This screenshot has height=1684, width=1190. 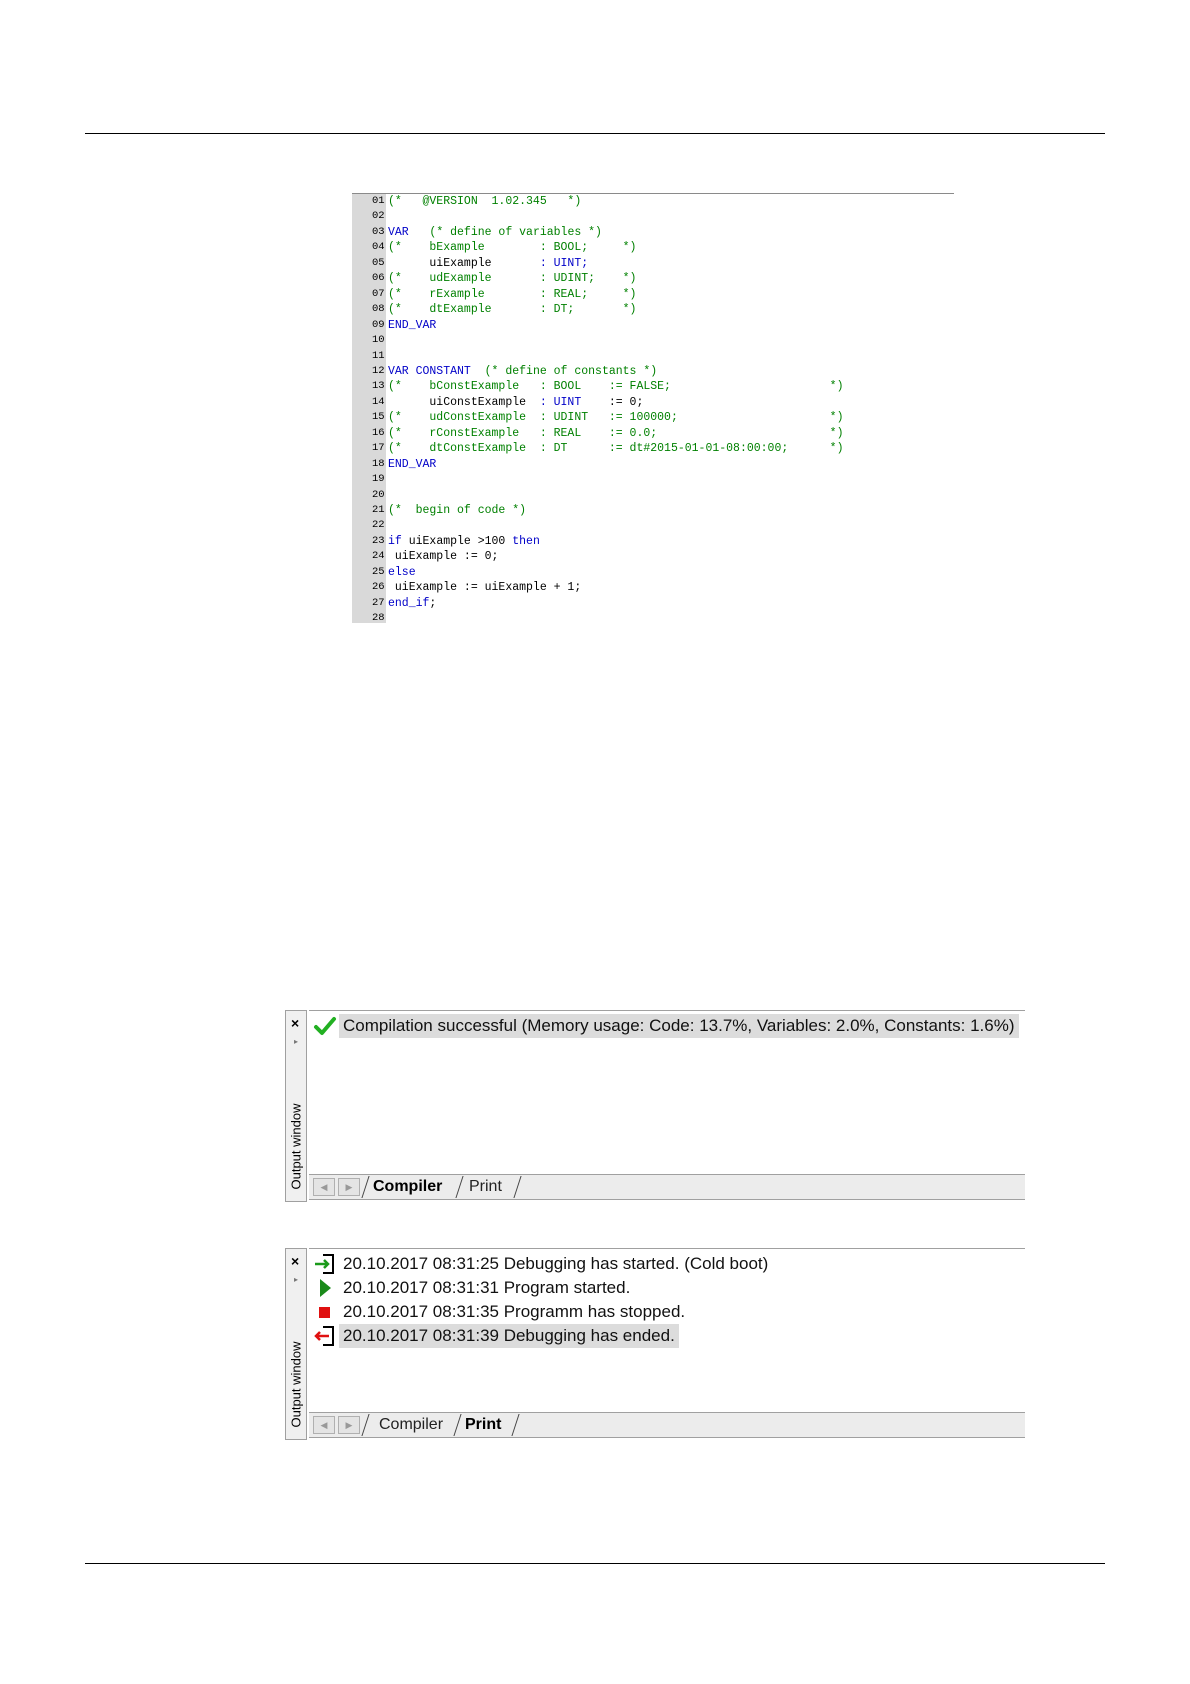 I want to click on line-number: 11, so click(x=378, y=355).